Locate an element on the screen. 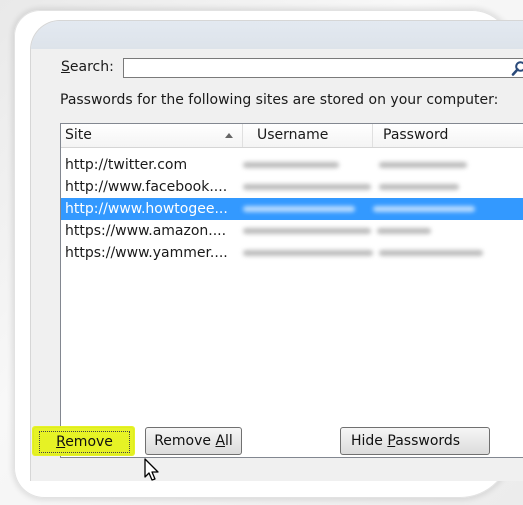 Image resolution: width=523 pixels, height=505 pixels. search-input is located at coordinates (323, 68).